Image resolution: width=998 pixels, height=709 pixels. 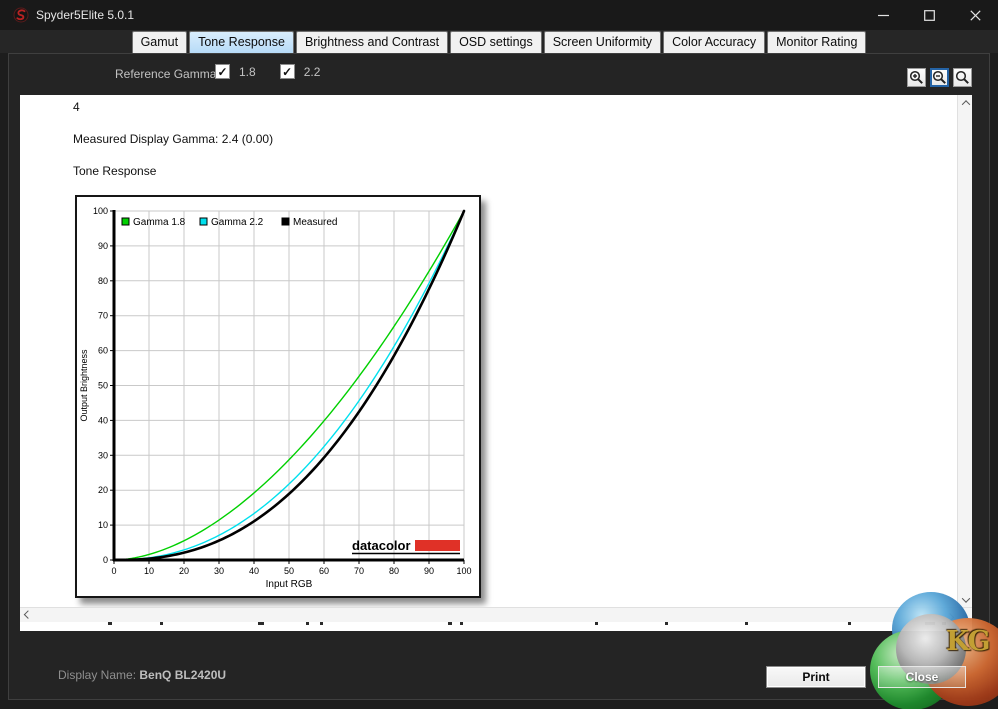 I want to click on window-controls, so click(x=929, y=15).